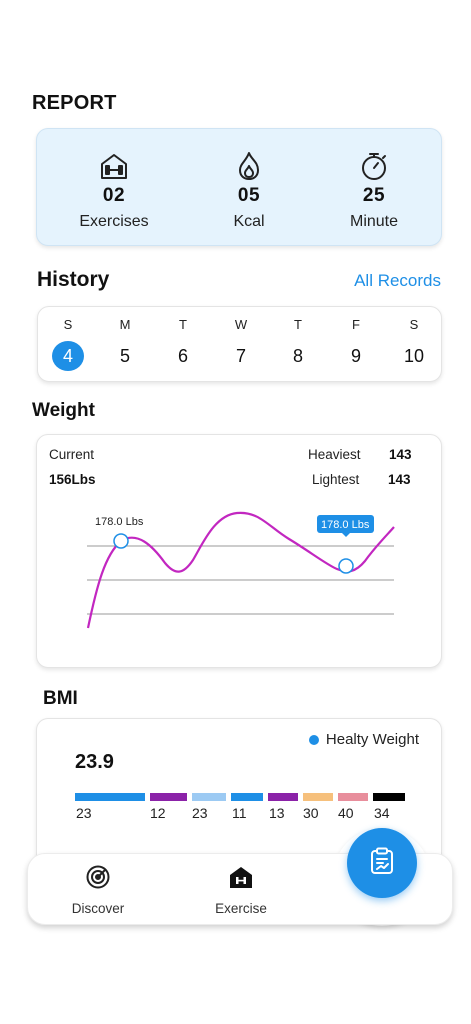  I want to click on day-date: 10, so click(414, 356).